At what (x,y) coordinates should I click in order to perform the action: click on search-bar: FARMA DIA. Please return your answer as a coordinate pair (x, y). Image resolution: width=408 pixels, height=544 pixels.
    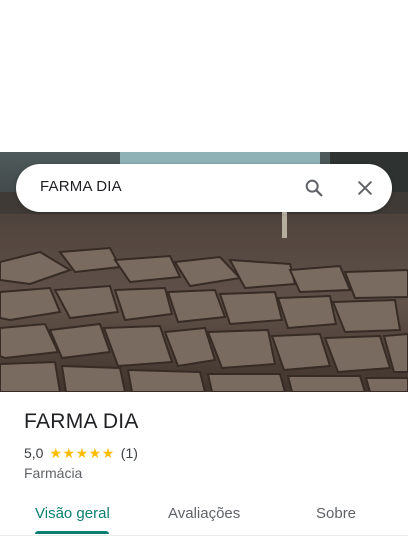
    Looking at the image, I should click on (204, 188).